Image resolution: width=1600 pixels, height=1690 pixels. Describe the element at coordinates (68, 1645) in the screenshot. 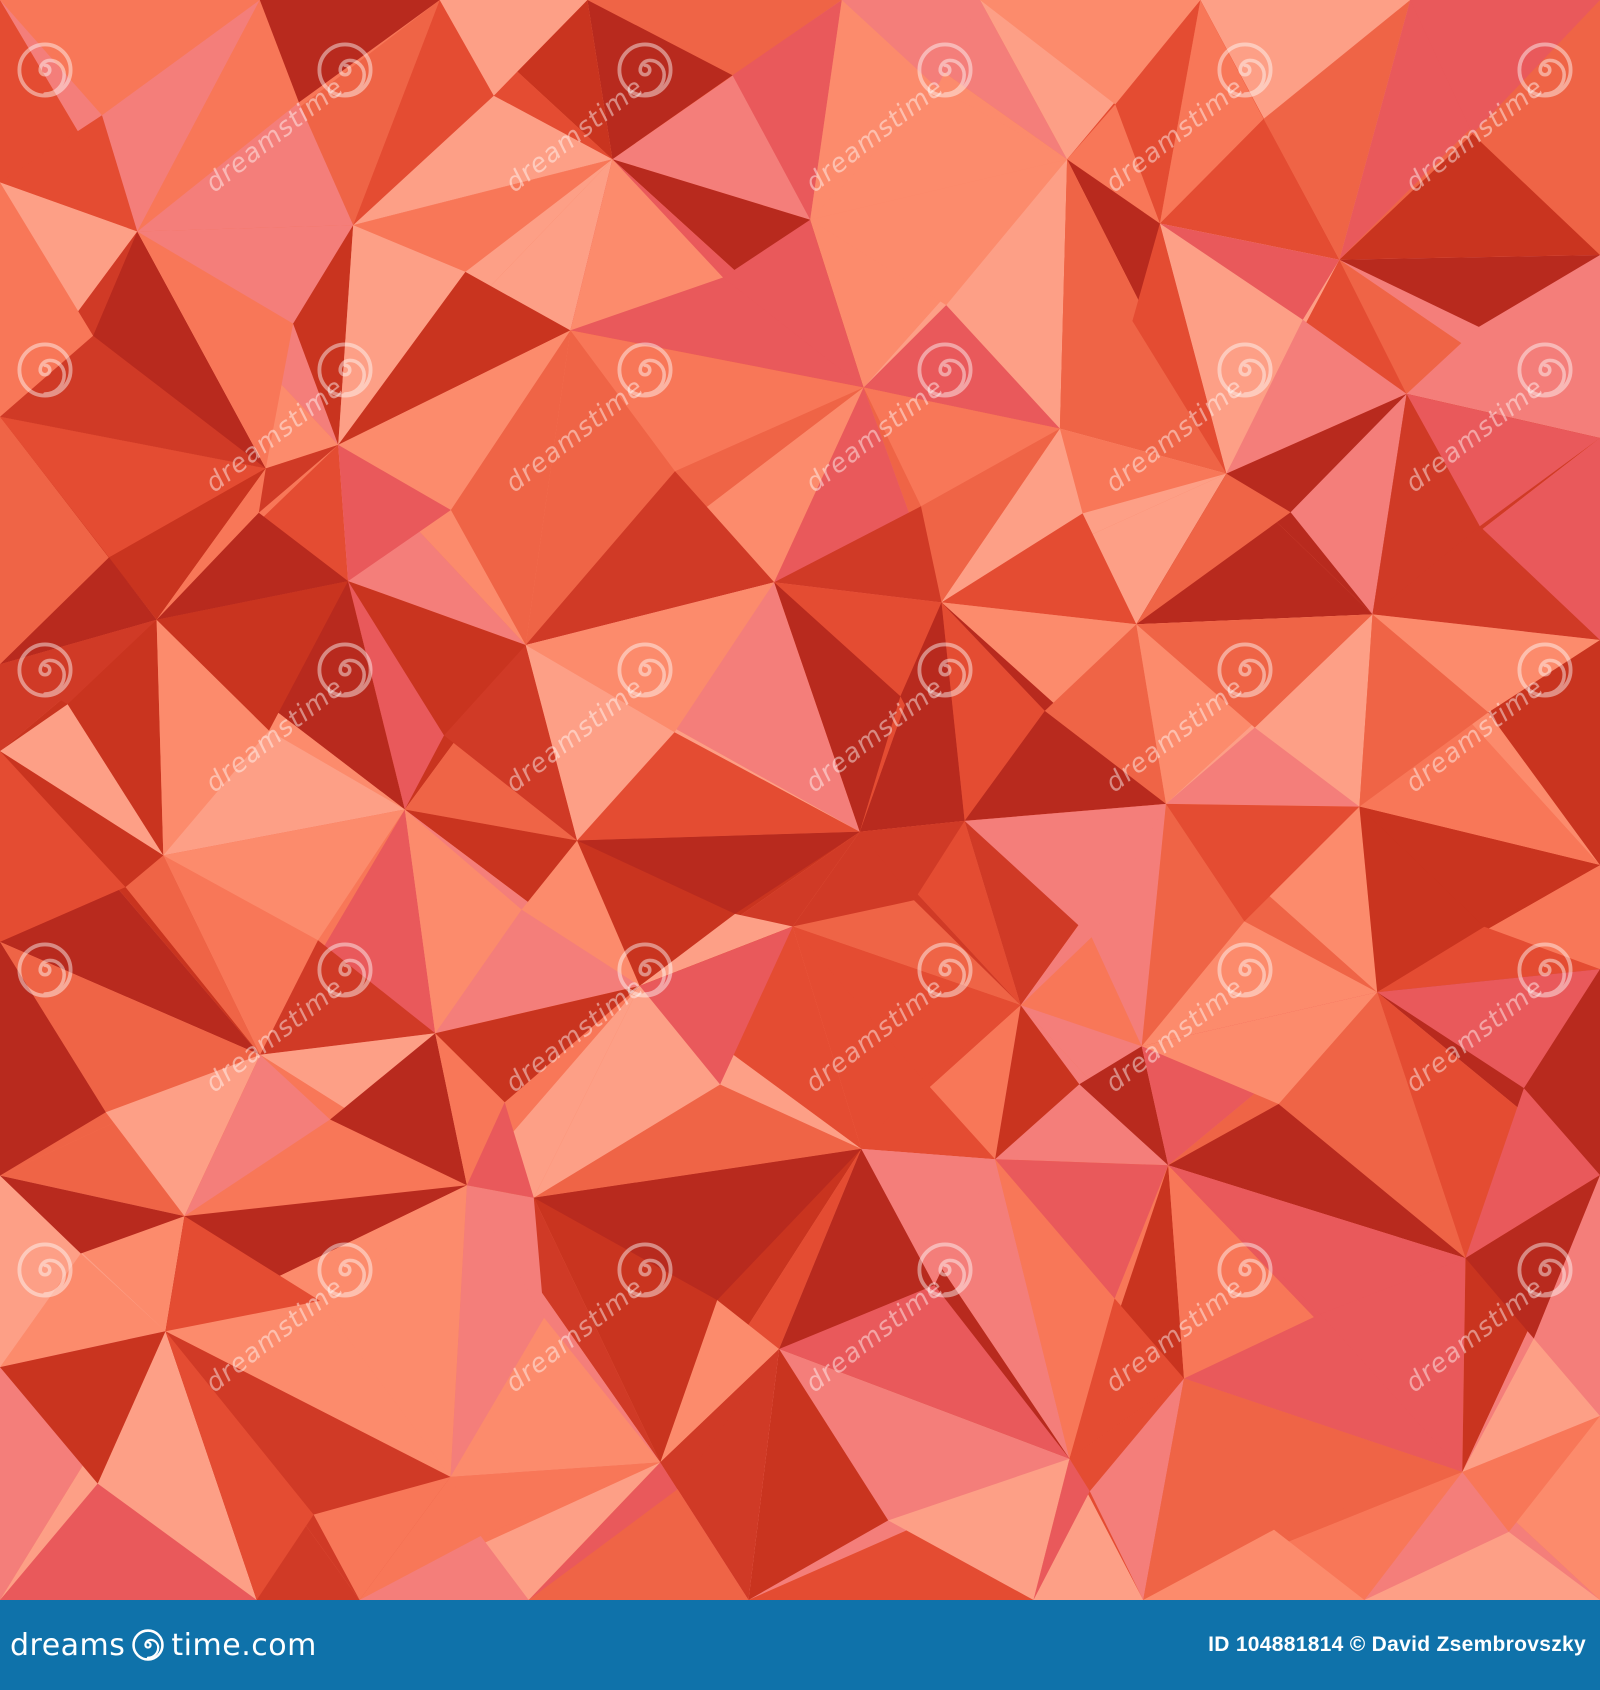

I see `brand-prefix: dreams` at that location.